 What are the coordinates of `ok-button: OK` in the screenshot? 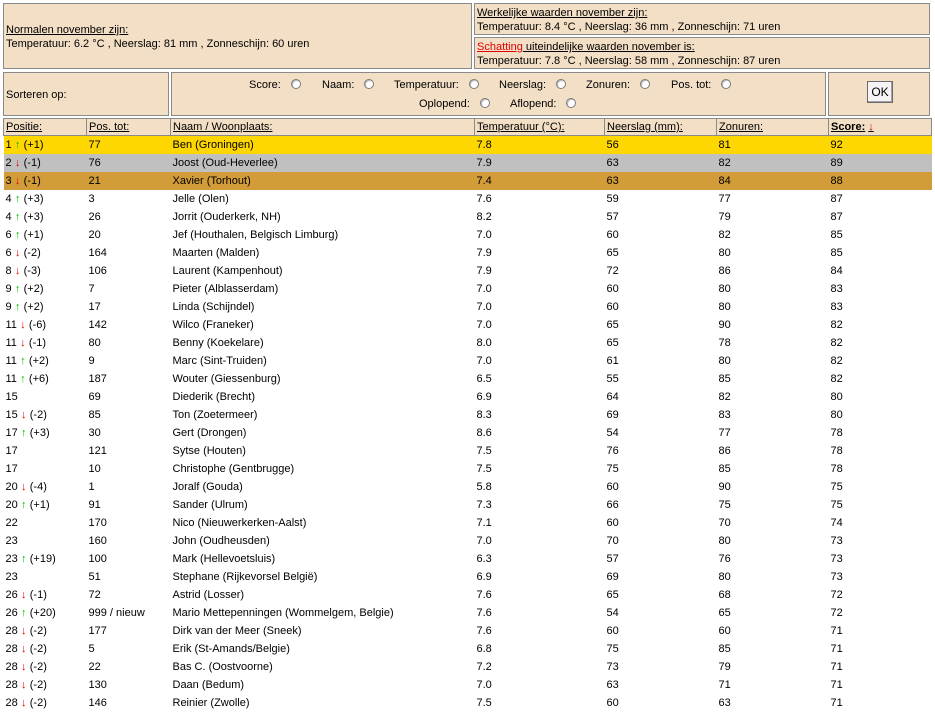 It's located at (880, 92).